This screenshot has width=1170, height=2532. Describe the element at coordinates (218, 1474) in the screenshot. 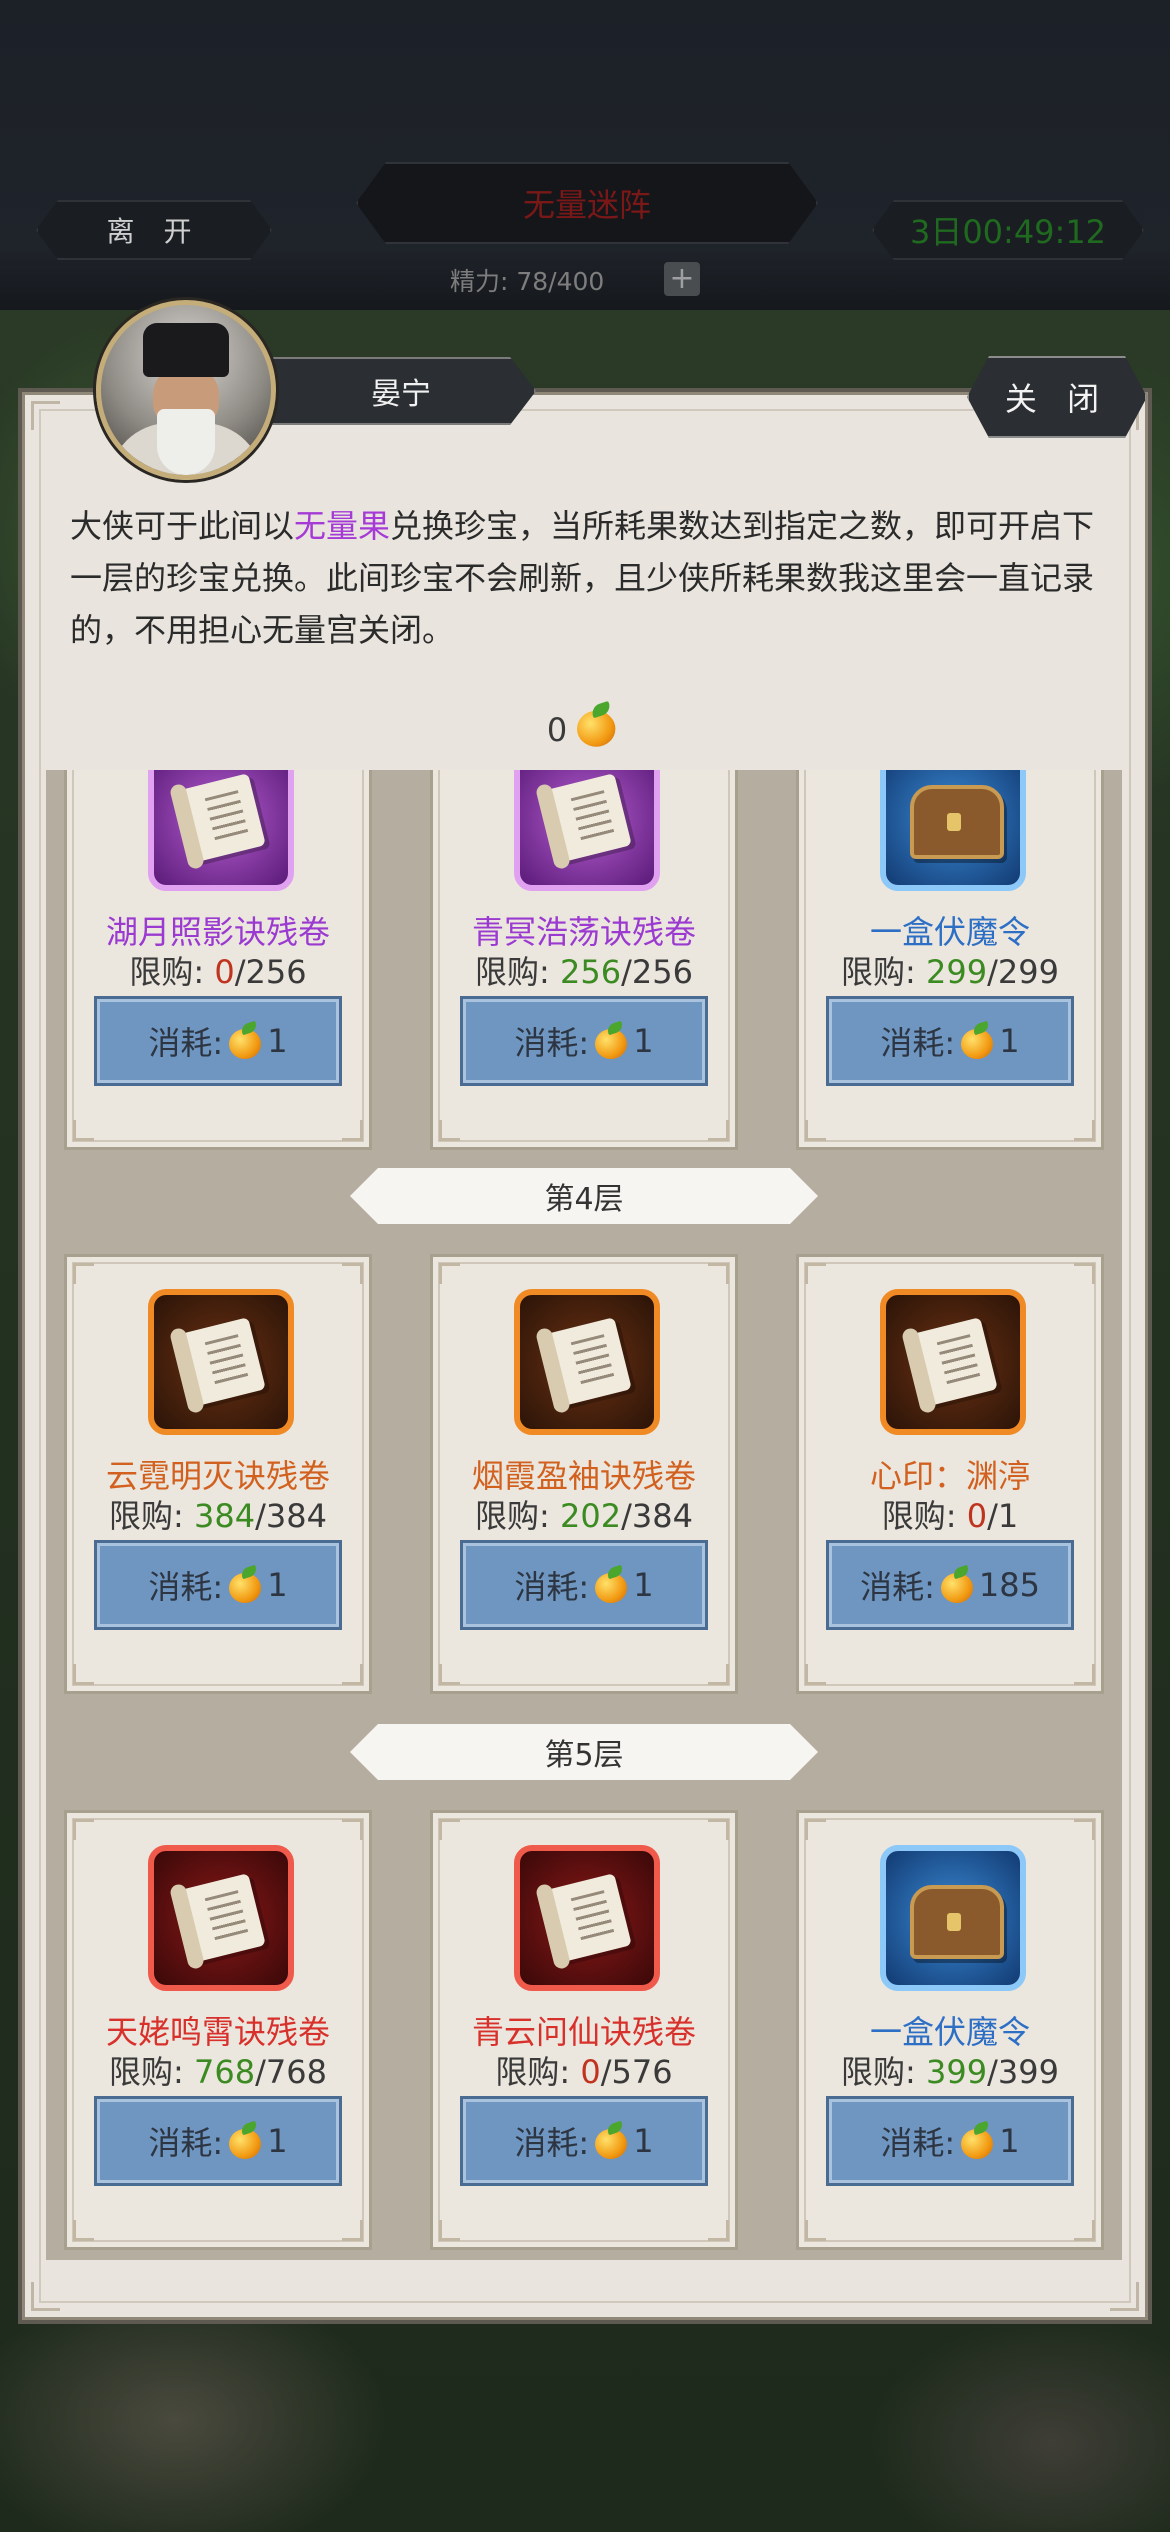

I see `shop-item-card: 云霓明灭诀残卷 限购: 384/384 消耗: 1` at that location.